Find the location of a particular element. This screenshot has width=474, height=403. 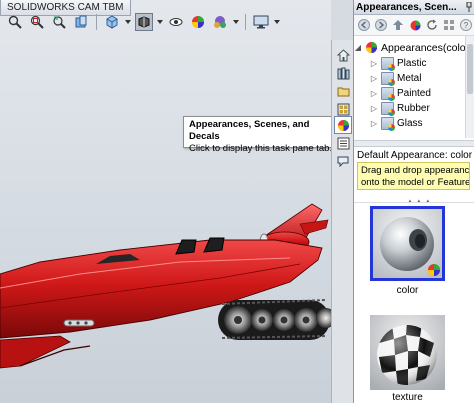

tooltip-title: Appearances, Scenes, and Decals is located at coordinates (249, 130).